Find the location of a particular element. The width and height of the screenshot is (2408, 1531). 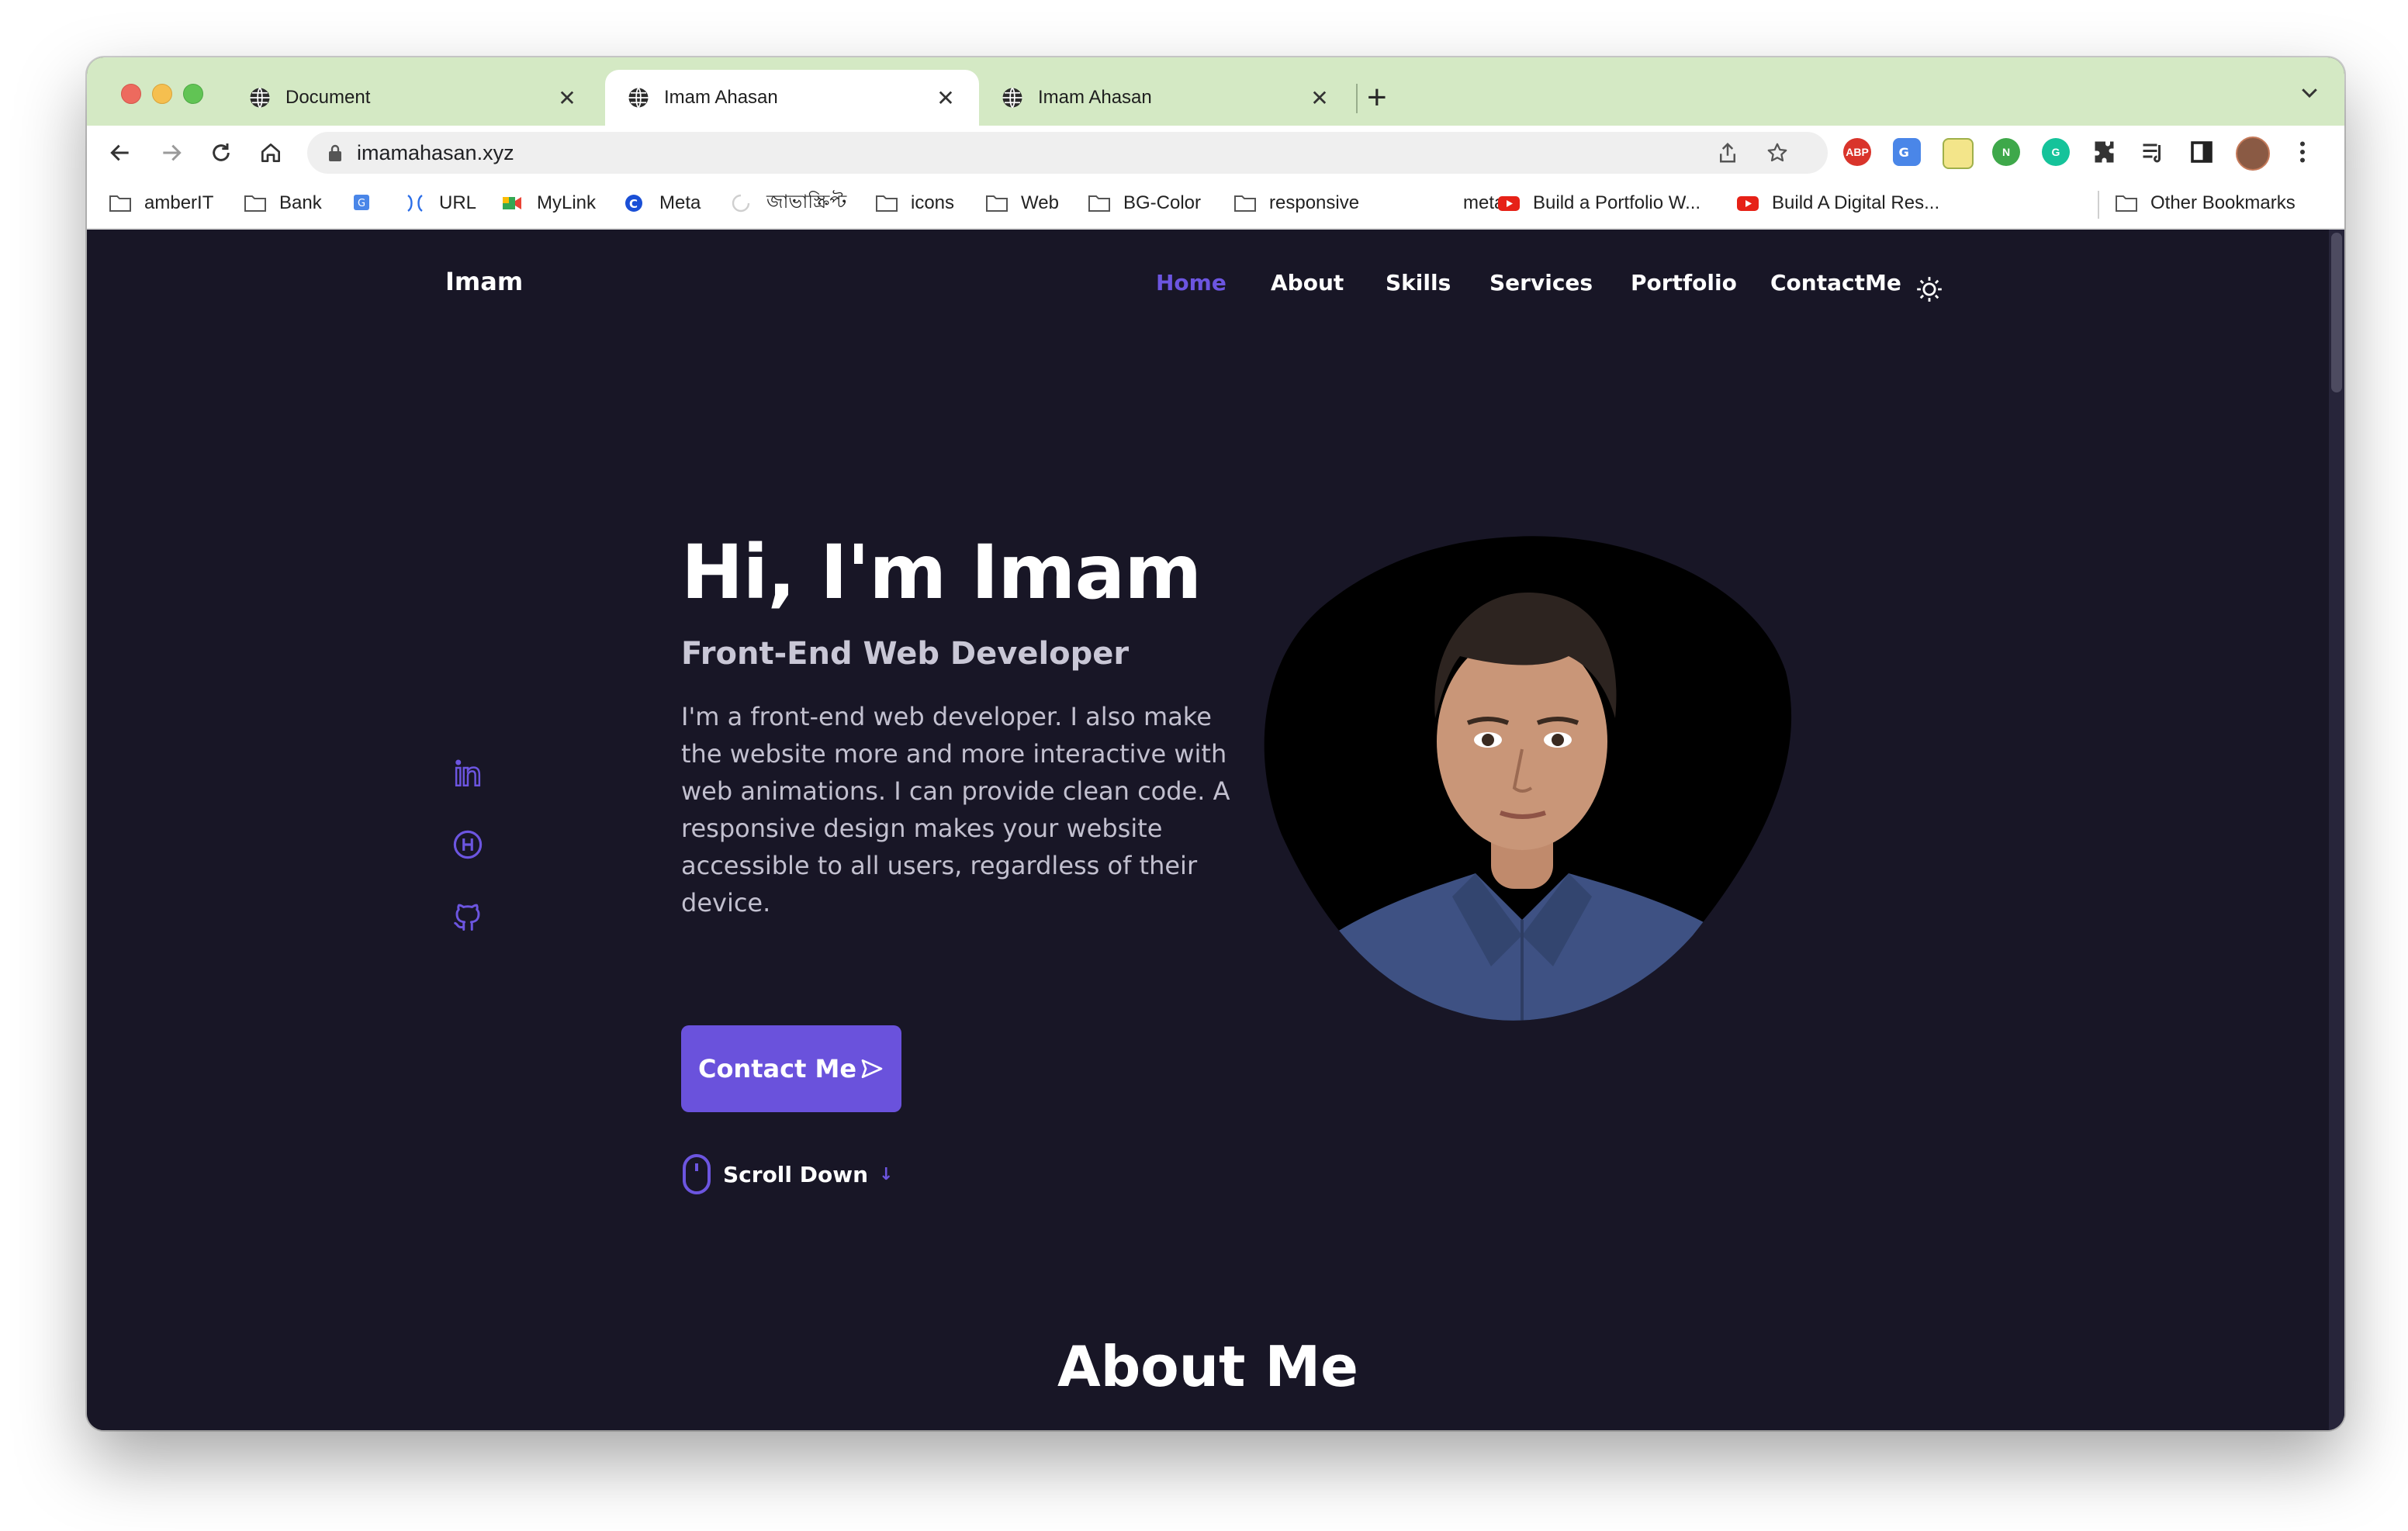

n-extension-icon: N is located at coordinates (2006, 152).